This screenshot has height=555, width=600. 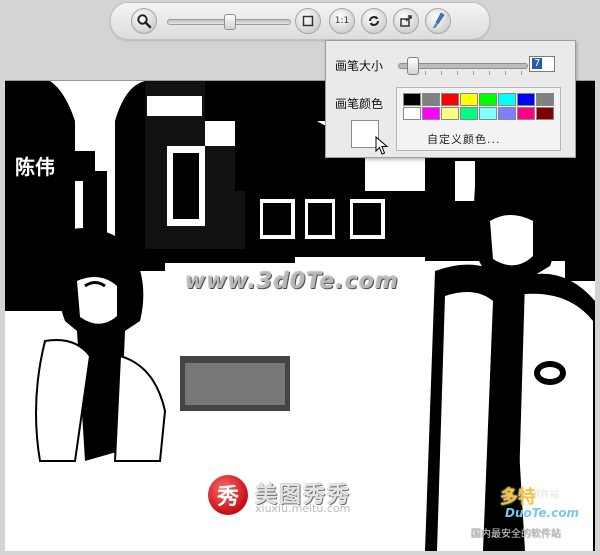 What do you see at coordinates (144, 21) in the screenshot?
I see `zoom-icon` at bounding box center [144, 21].